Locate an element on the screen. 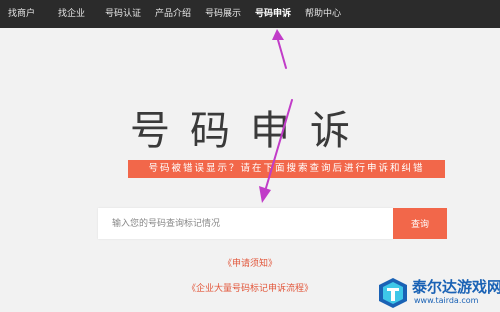 The height and width of the screenshot is (312, 500). watermark-url: www.tairda.com is located at coordinates (446, 300).